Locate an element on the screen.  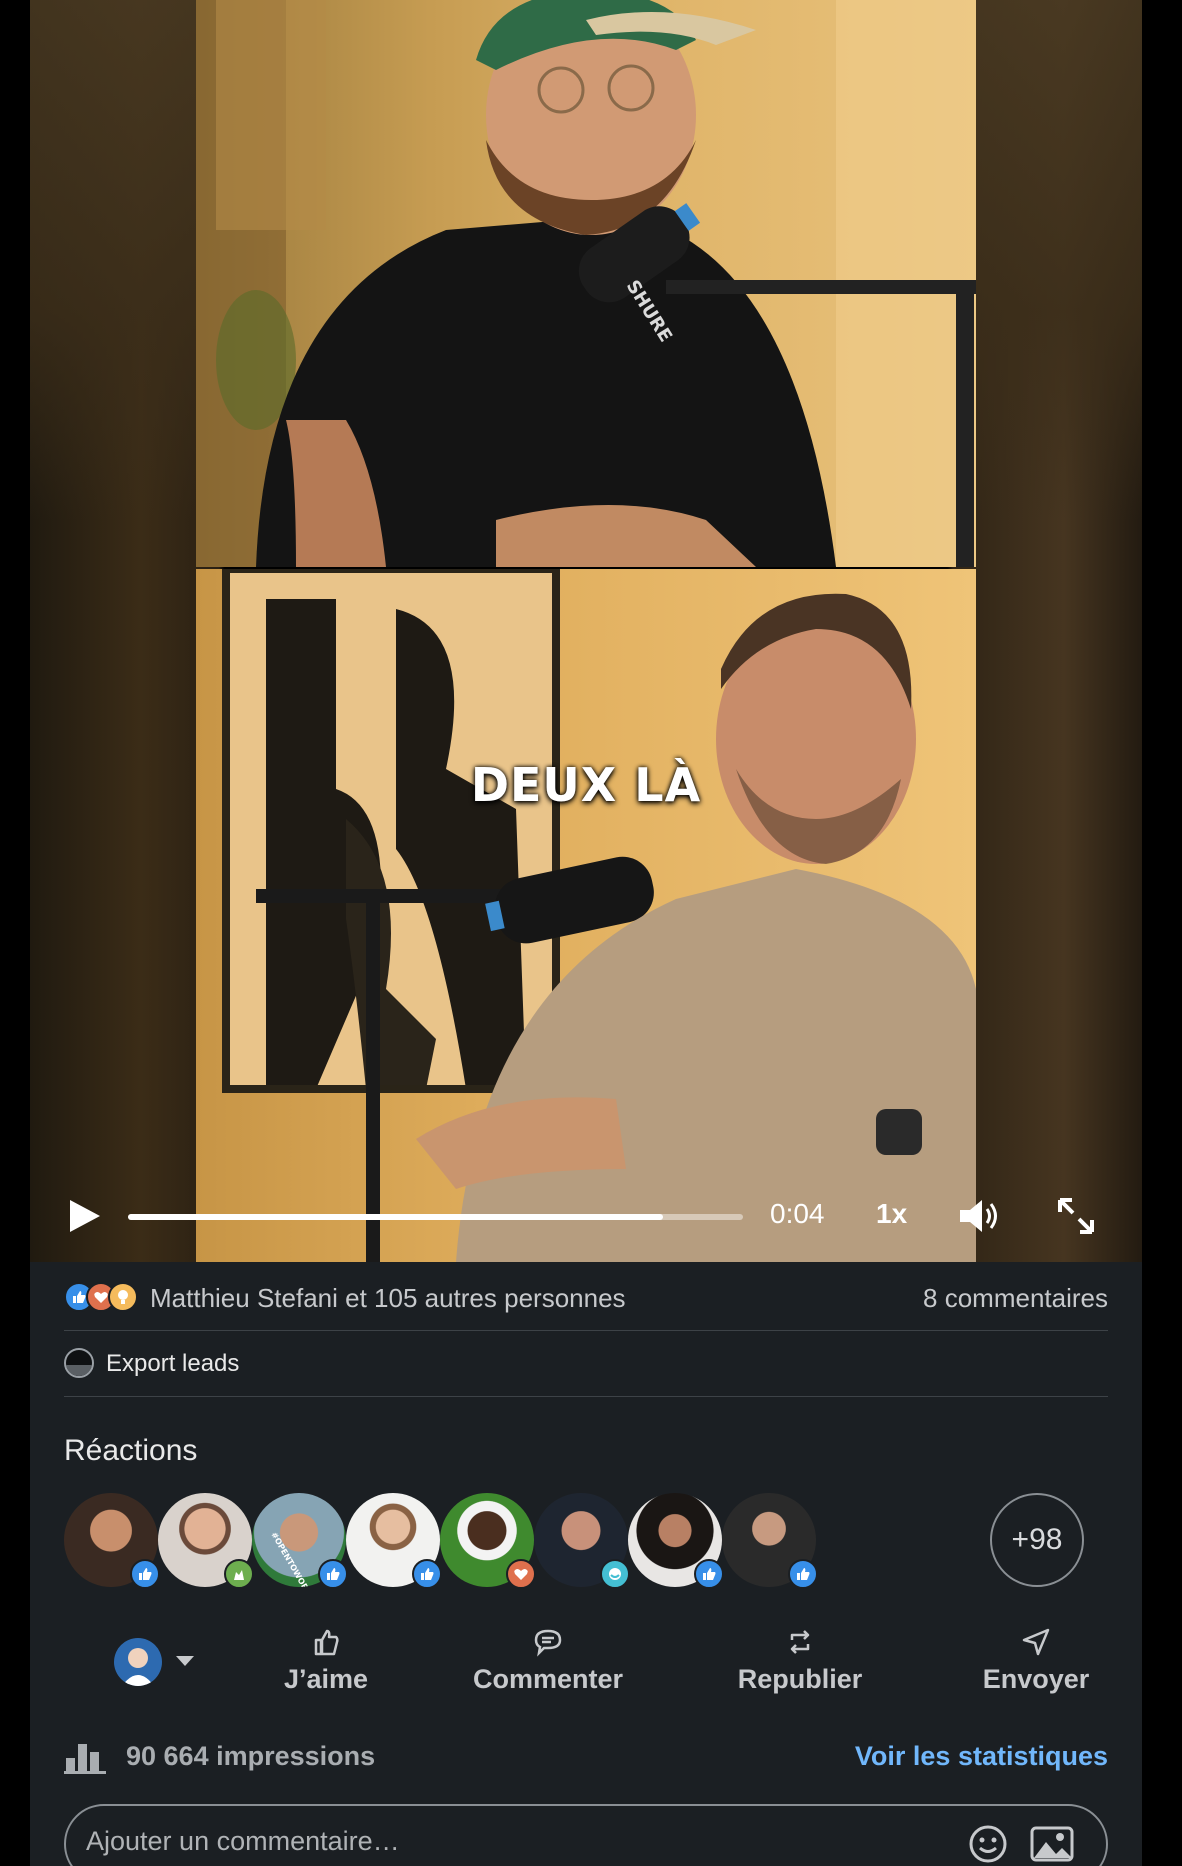
volume-icon is located at coordinates (980, 1216).